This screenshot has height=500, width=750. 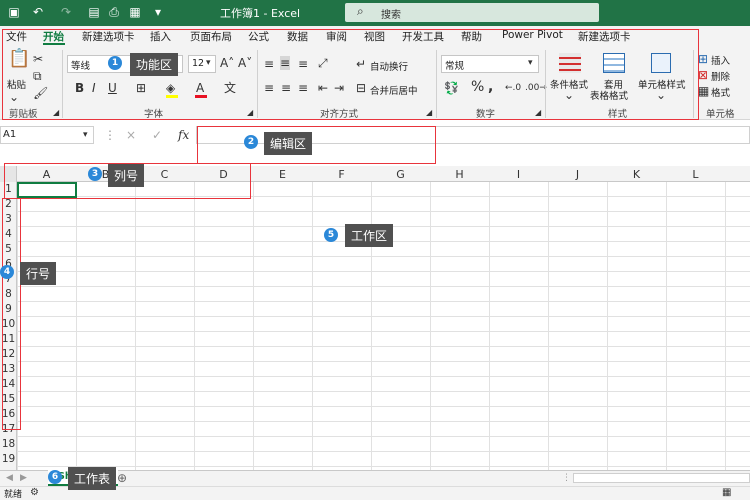 What do you see at coordinates (282, 174) in the screenshot?
I see `column-header: E` at bounding box center [282, 174].